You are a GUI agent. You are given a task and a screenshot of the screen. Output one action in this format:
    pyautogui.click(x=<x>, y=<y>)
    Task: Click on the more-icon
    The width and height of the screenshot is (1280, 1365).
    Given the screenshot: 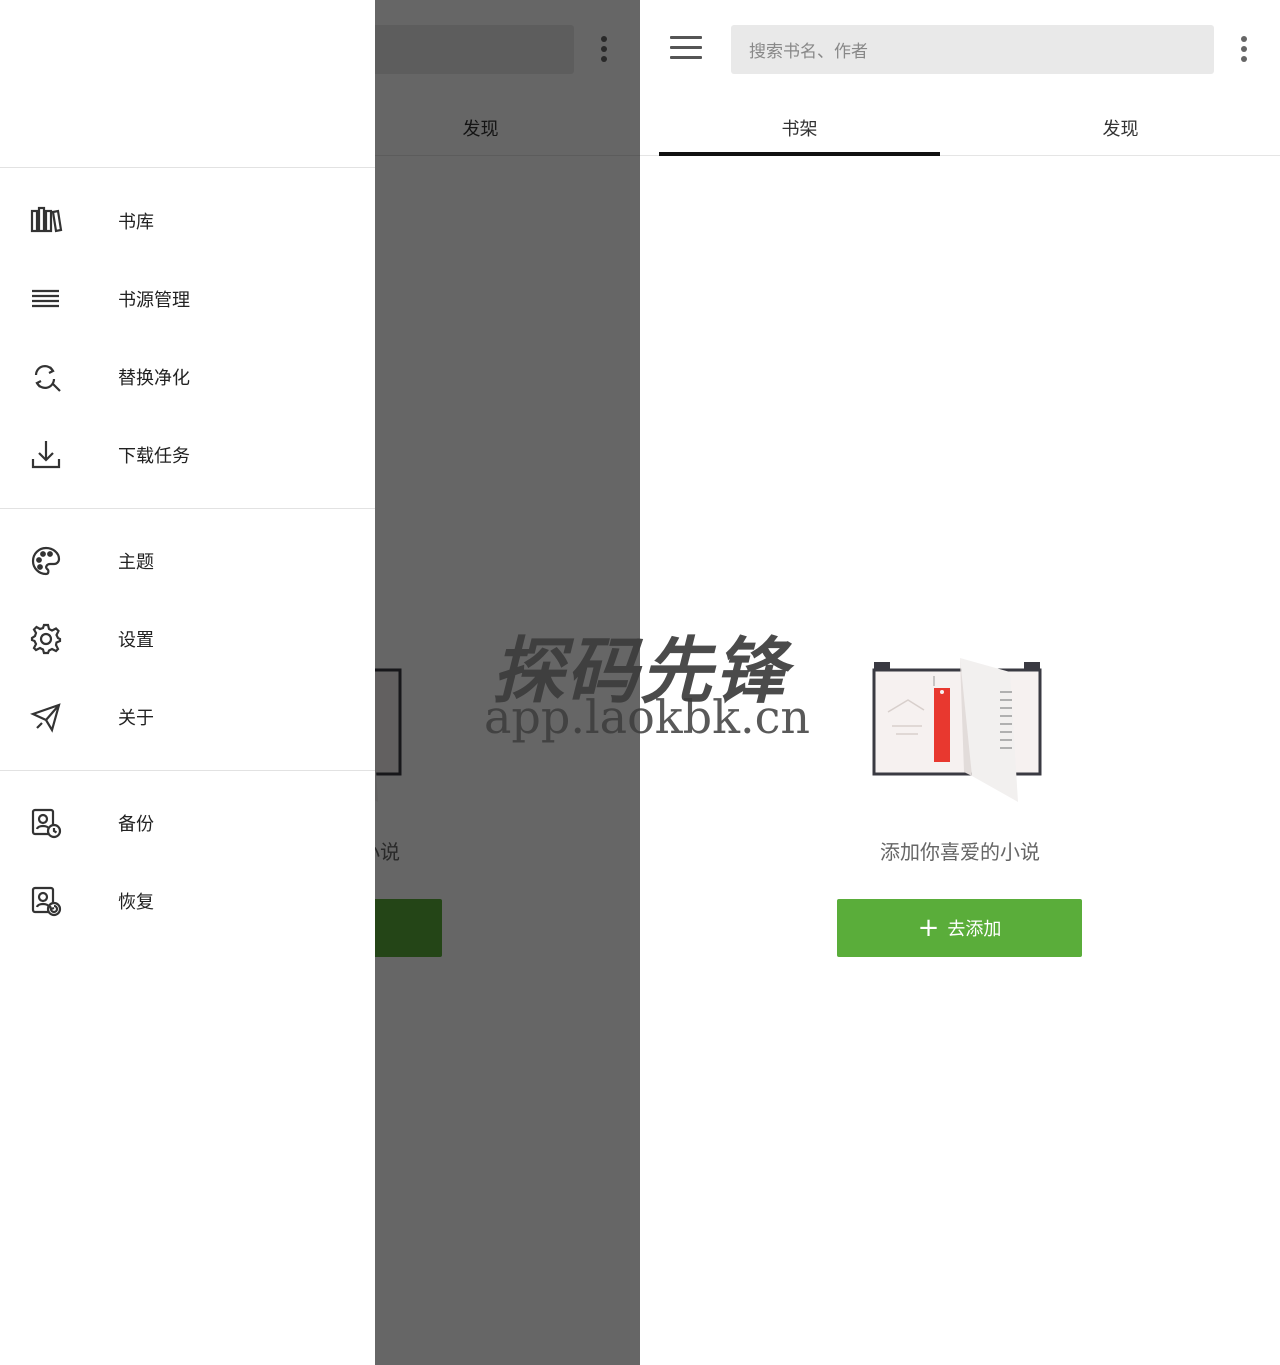 What is the action you would take?
    pyautogui.click(x=1244, y=51)
    